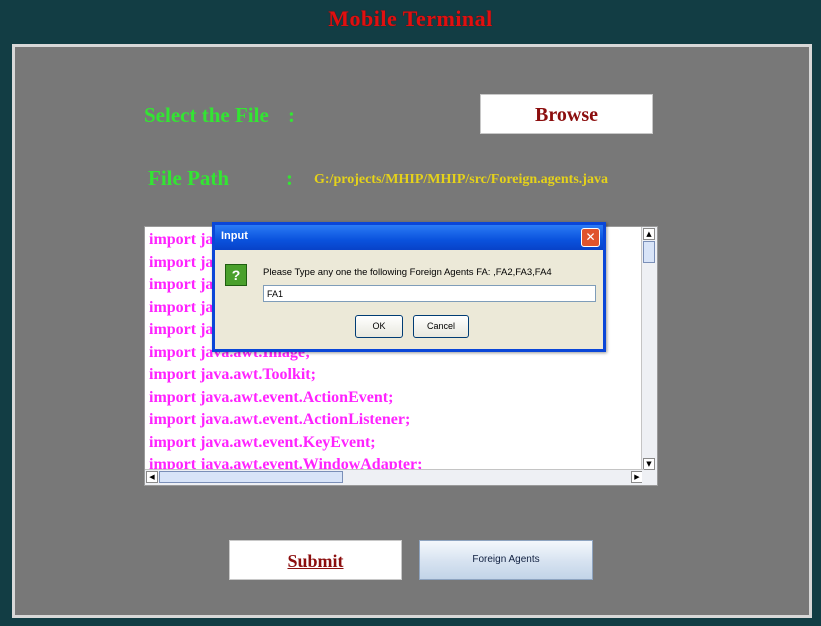  What do you see at coordinates (206, 115) in the screenshot?
I see `select-file-label: Select the File` at bounding box center [206, 115].